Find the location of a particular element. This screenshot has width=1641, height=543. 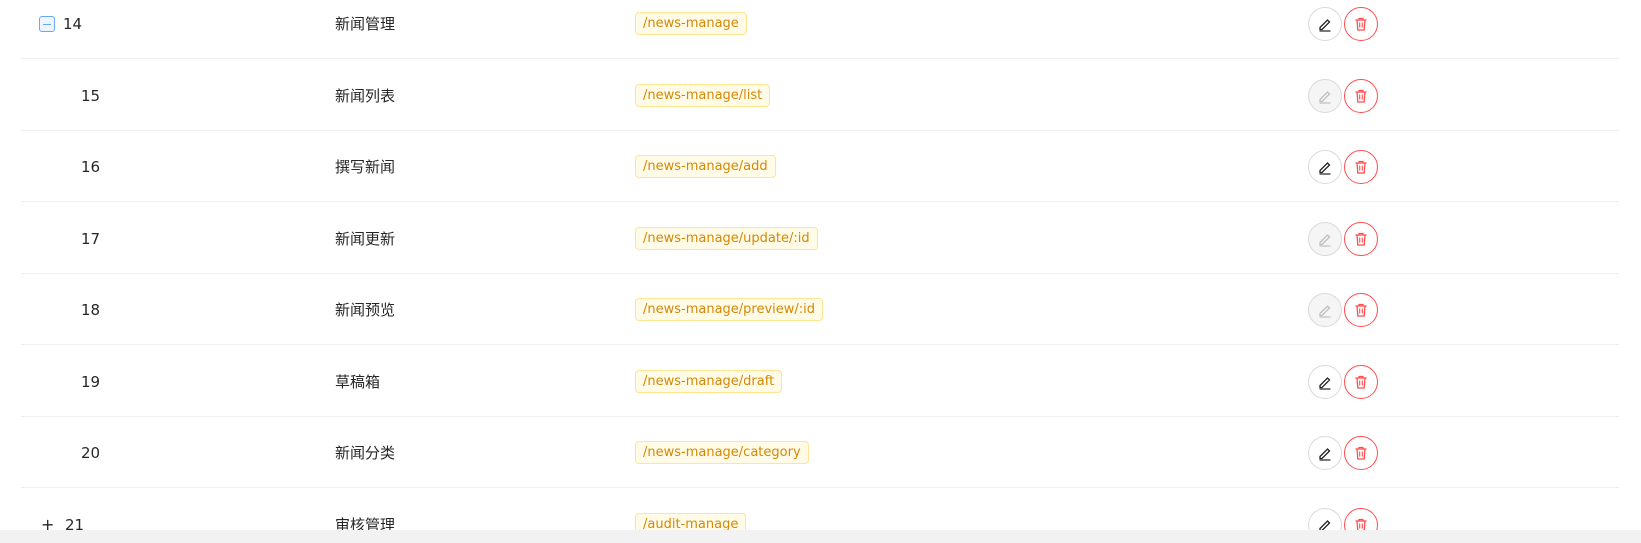

row-name: 新闻预览 is located at coordinates (365, 310).